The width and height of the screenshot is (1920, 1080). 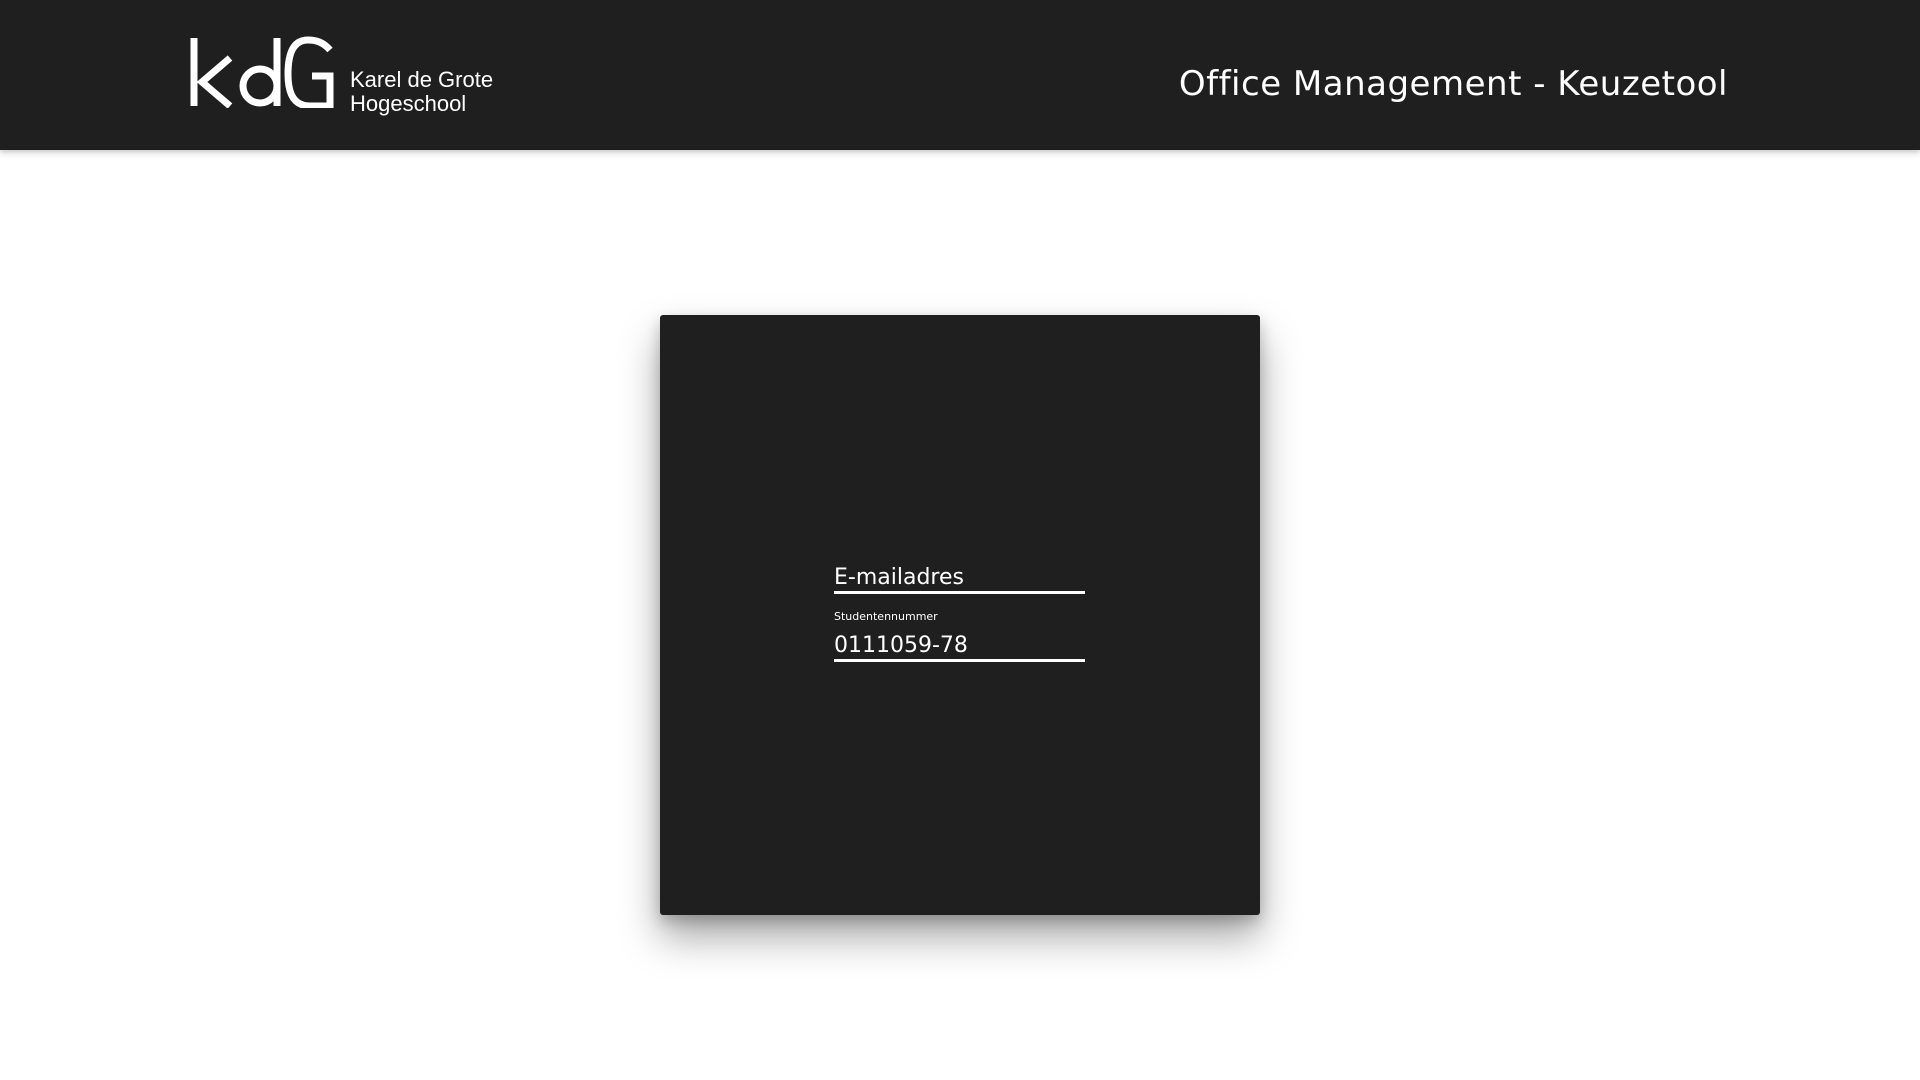 What do you see at coordinates (959, 645) in the screenshot?
I see `student-number-input` at bounding box center [959, 645].